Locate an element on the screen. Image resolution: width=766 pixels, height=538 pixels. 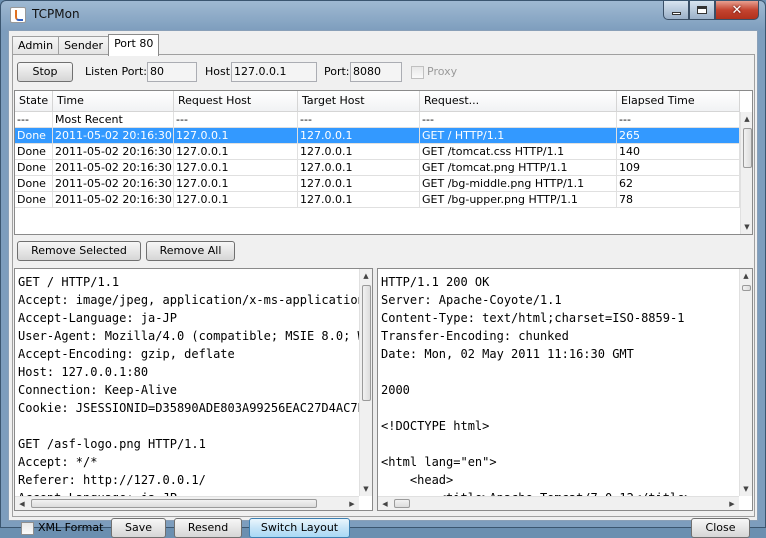
proxy-checkbox is located at coordinates (417, 72).